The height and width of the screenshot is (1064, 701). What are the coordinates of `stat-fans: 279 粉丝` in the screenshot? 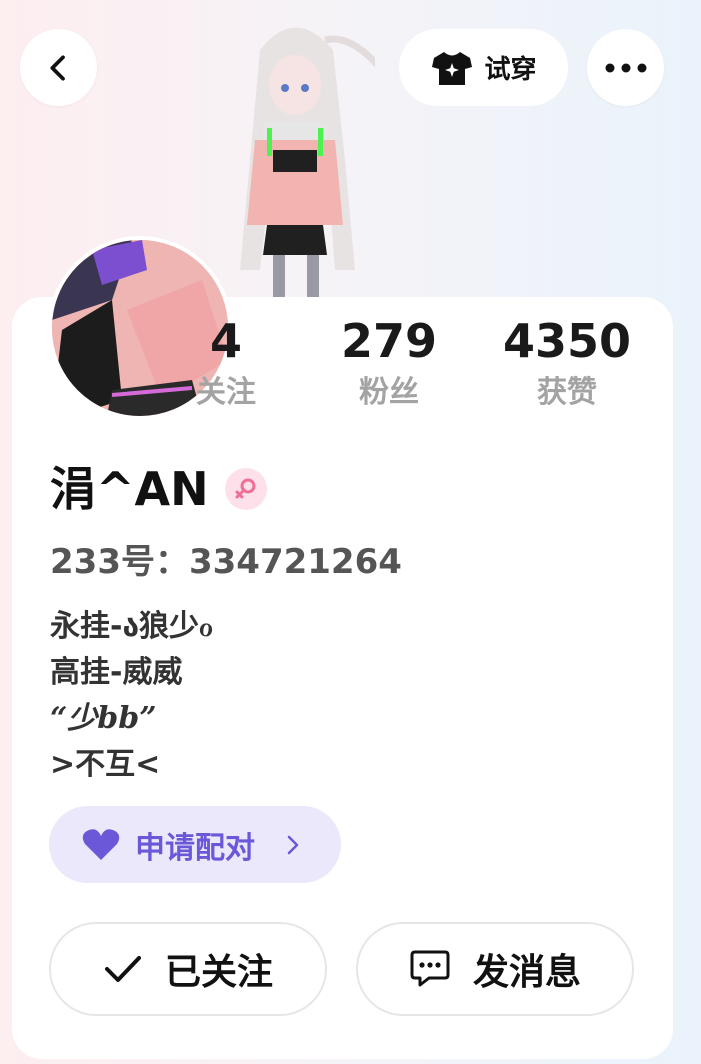 It's located at (389, 363).